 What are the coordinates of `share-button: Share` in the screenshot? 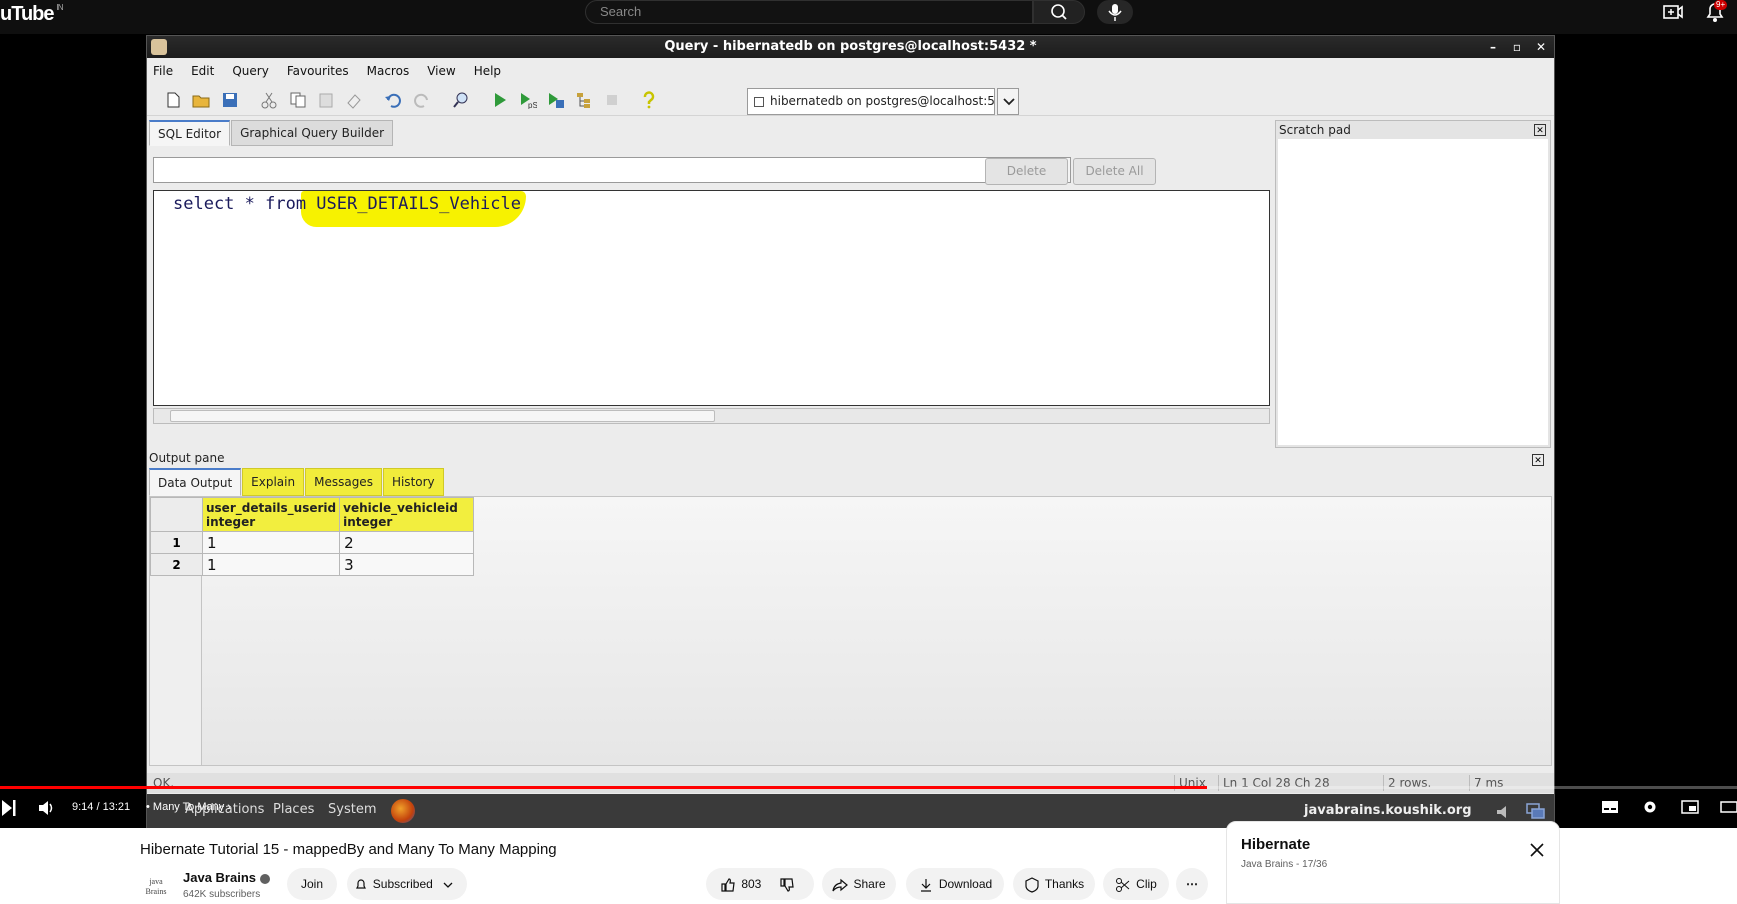 It's located at (859, 884).